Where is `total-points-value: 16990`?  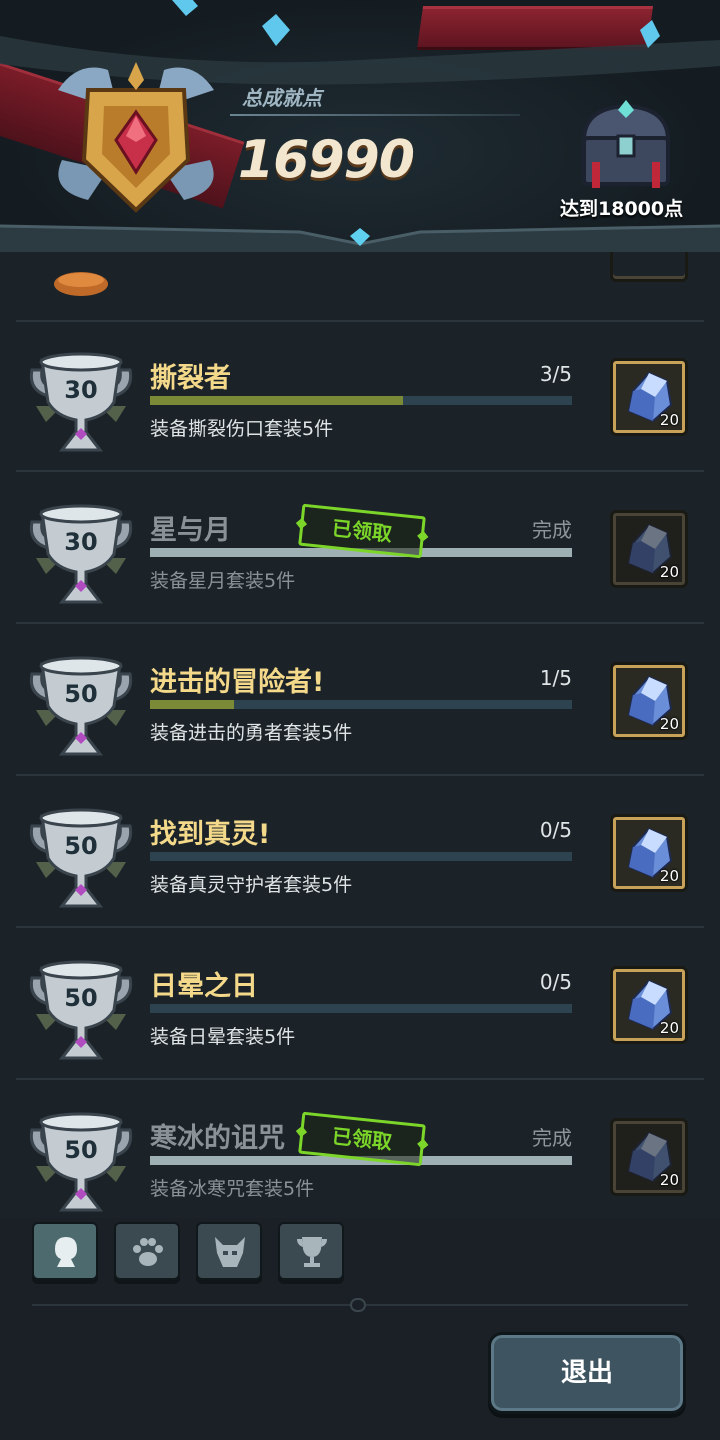 total-points-value: 16990 is located at coordinates (326, 160).